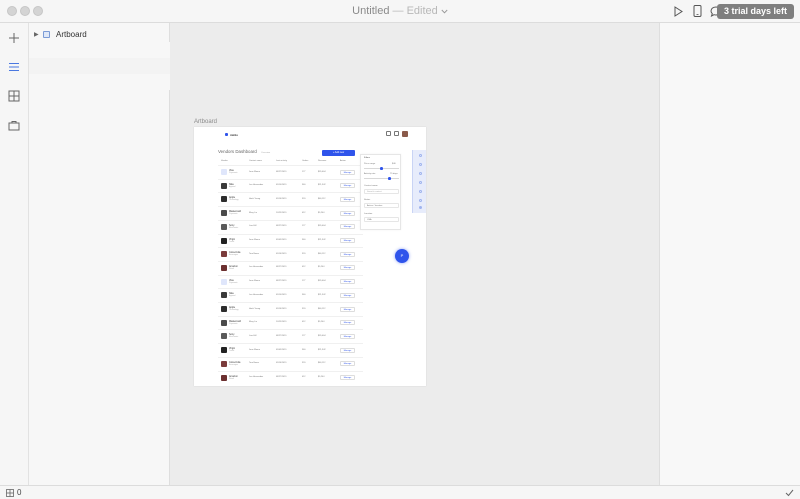  Describe the element at coordinates (99, 34) in the screenshot. I see `layer-item-artboard: ▶ Artboard` at that location.